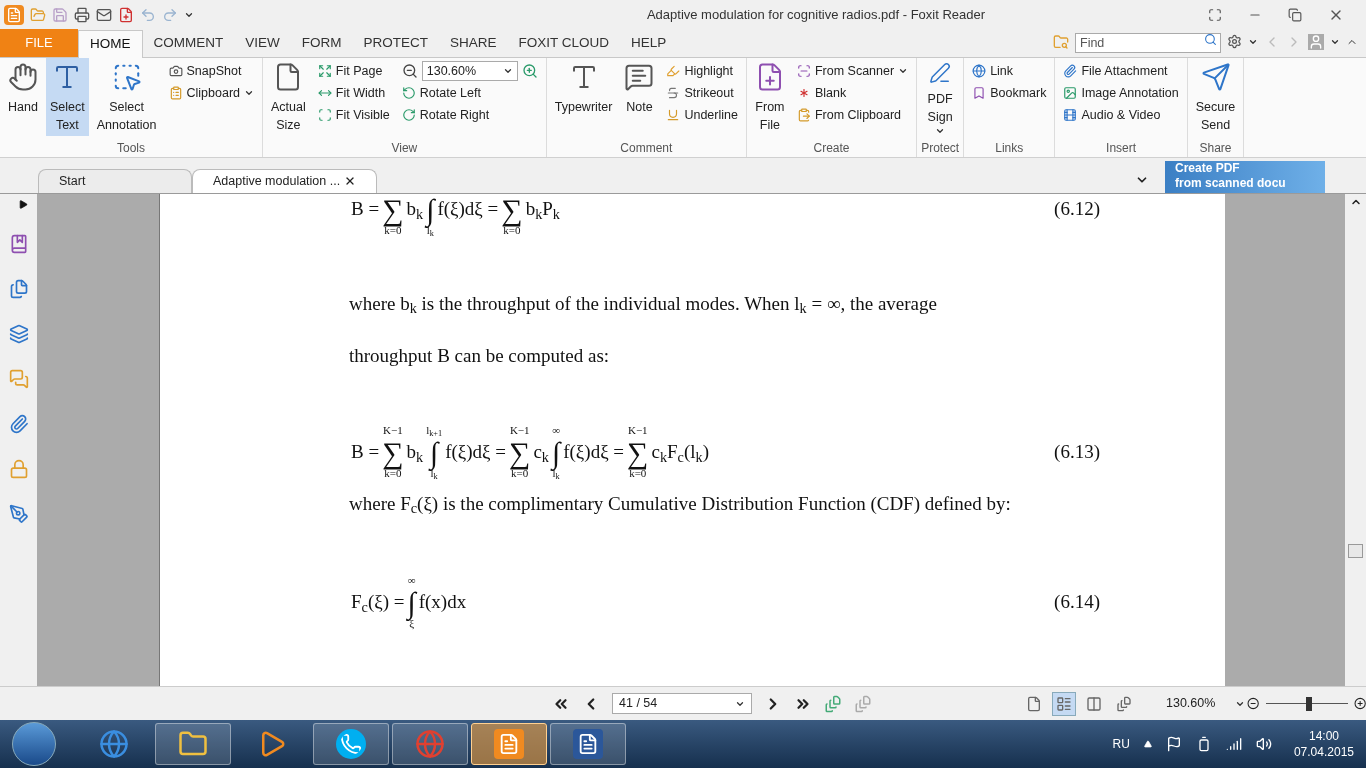 The height and width of the screenshot is (768, 1366). Describe the element at coordinates (353, 70) in the screenshot. I see `ribbon-menu-item: Fit Page` at that location.